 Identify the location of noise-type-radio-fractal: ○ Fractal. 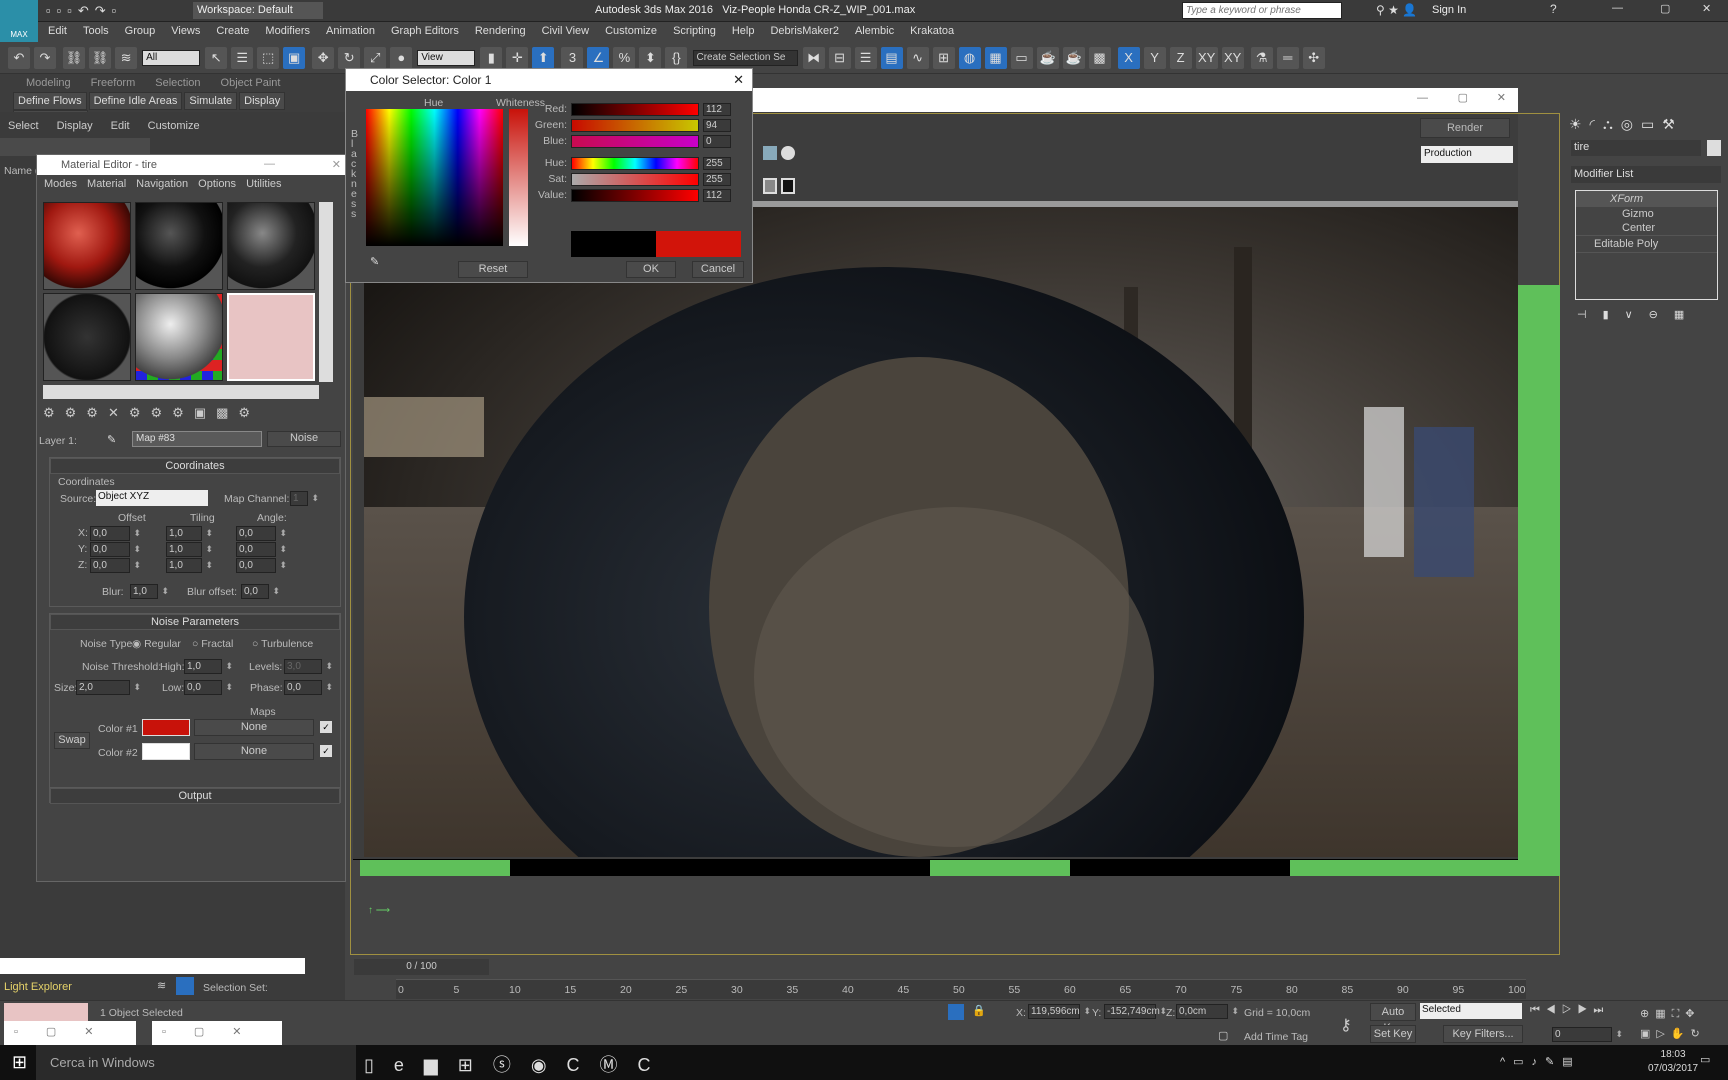
(212, 644).